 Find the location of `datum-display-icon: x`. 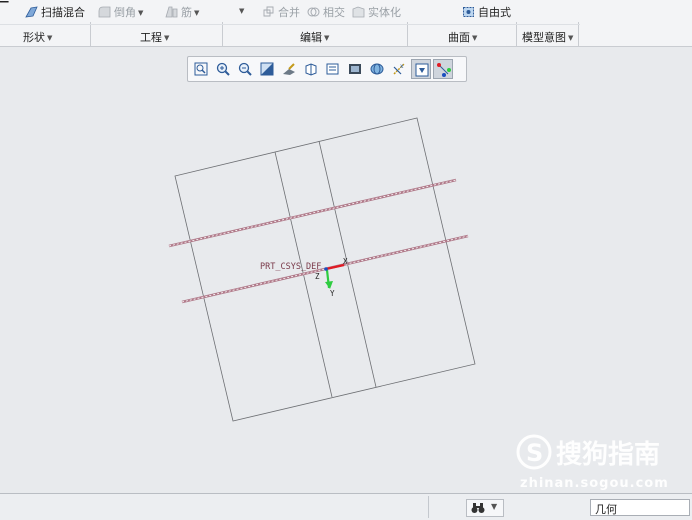

datum-display-icon: x is located at coordinates (399, 69).